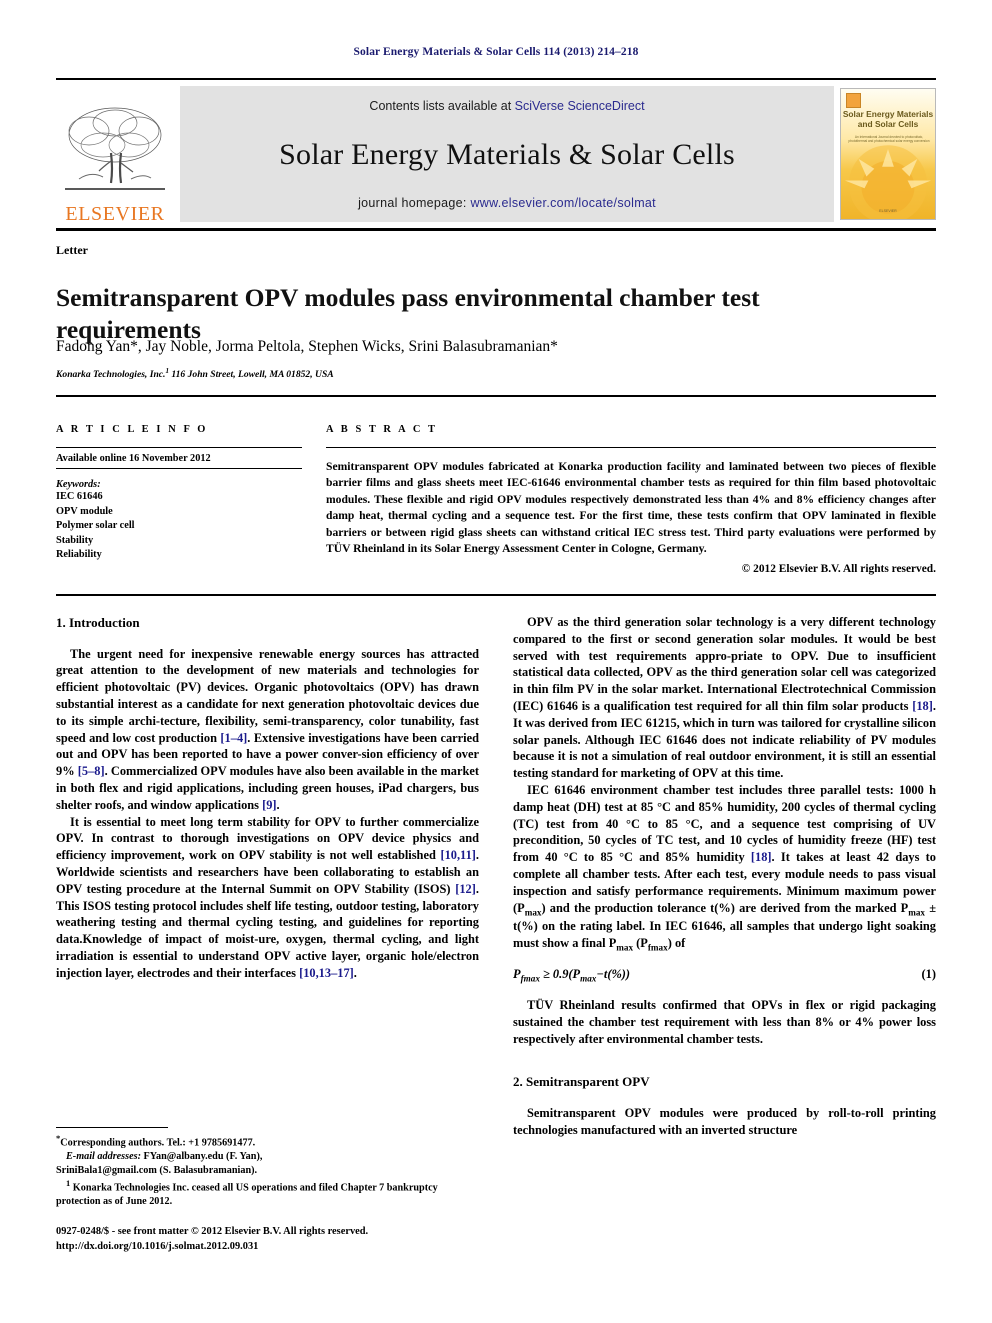  Describe the element at coordinates (496, 396) in the screenshot. I see `title-block-rule` at that location.